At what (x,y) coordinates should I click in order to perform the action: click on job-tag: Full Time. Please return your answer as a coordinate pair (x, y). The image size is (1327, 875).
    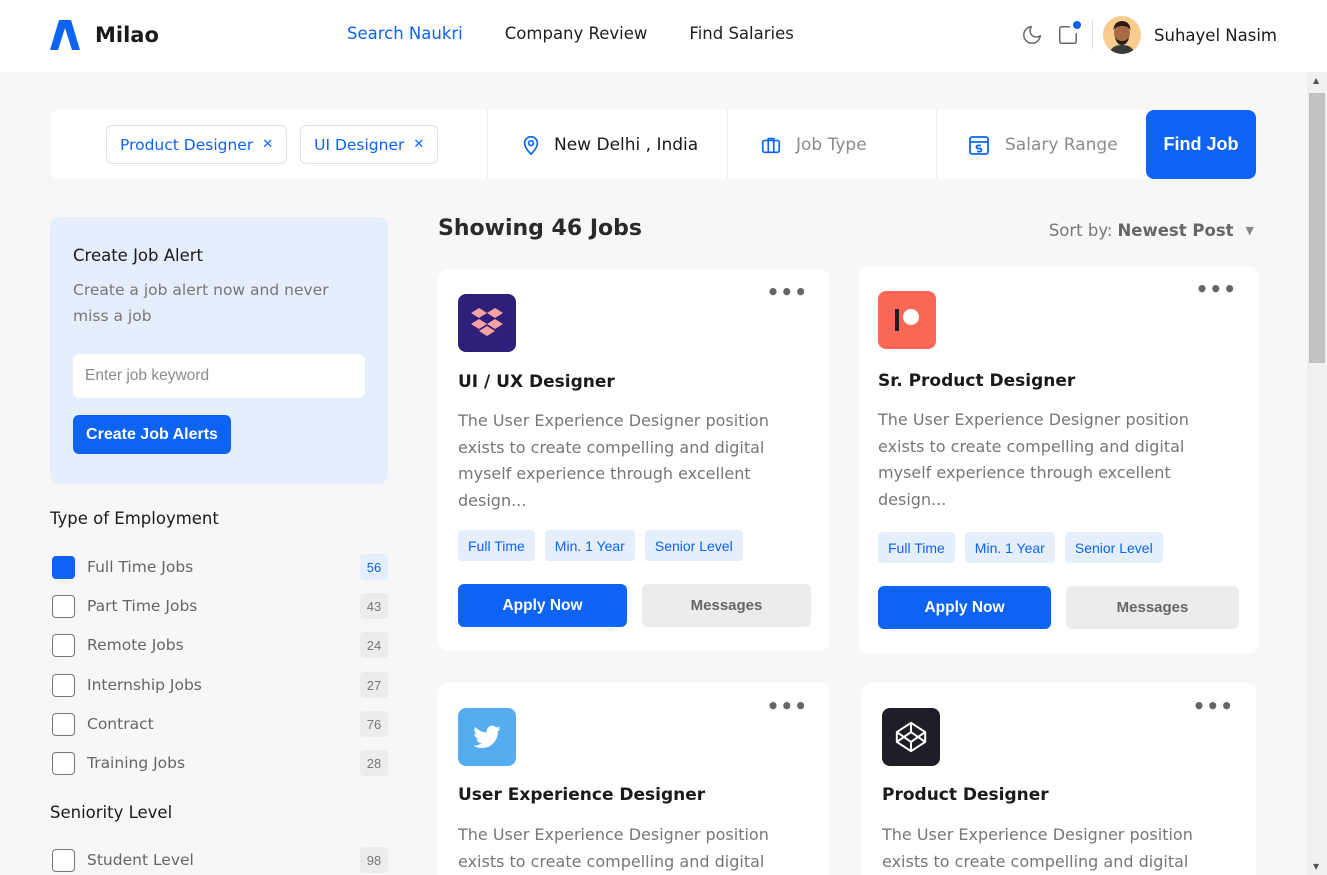
    Looking at the image, I should click on (916, 547).